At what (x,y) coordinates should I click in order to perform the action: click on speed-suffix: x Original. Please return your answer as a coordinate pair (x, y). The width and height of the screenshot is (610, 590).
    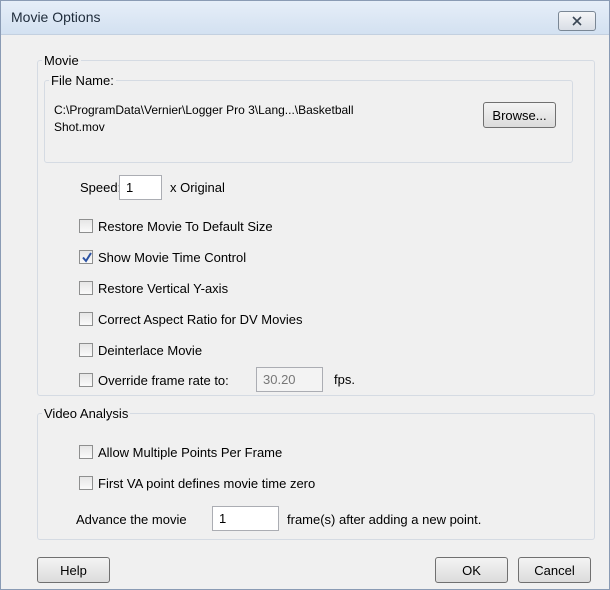
    Looking at the image, I should click on (197, 187).